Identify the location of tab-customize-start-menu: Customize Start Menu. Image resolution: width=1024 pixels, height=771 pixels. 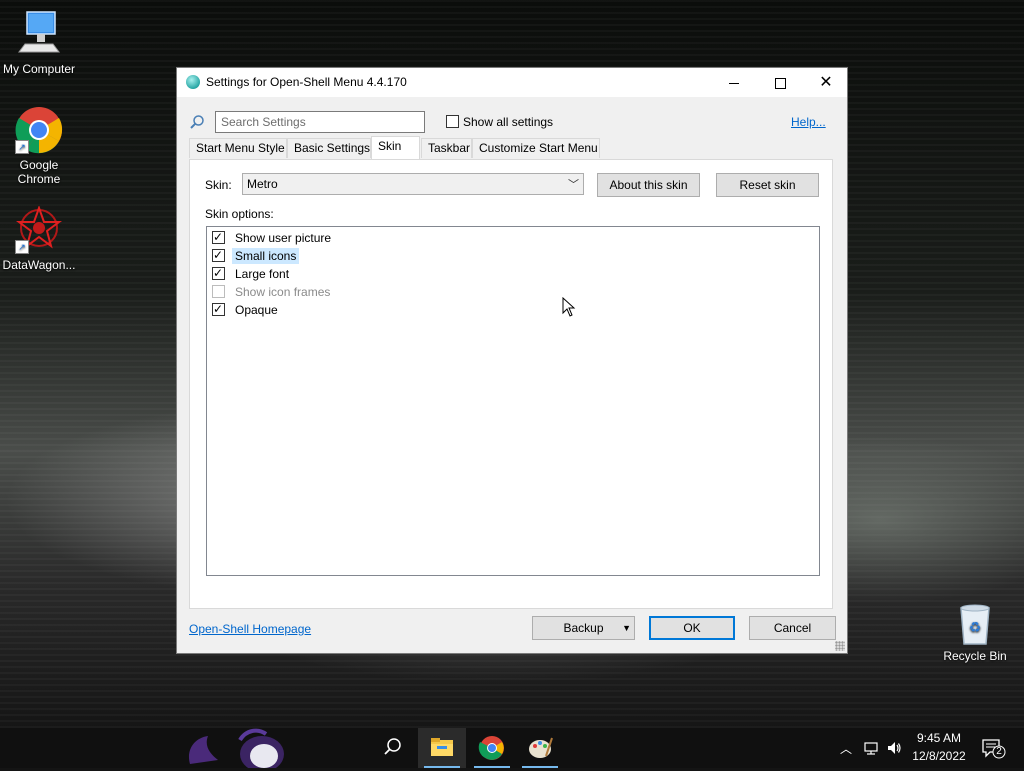
(536, 148).